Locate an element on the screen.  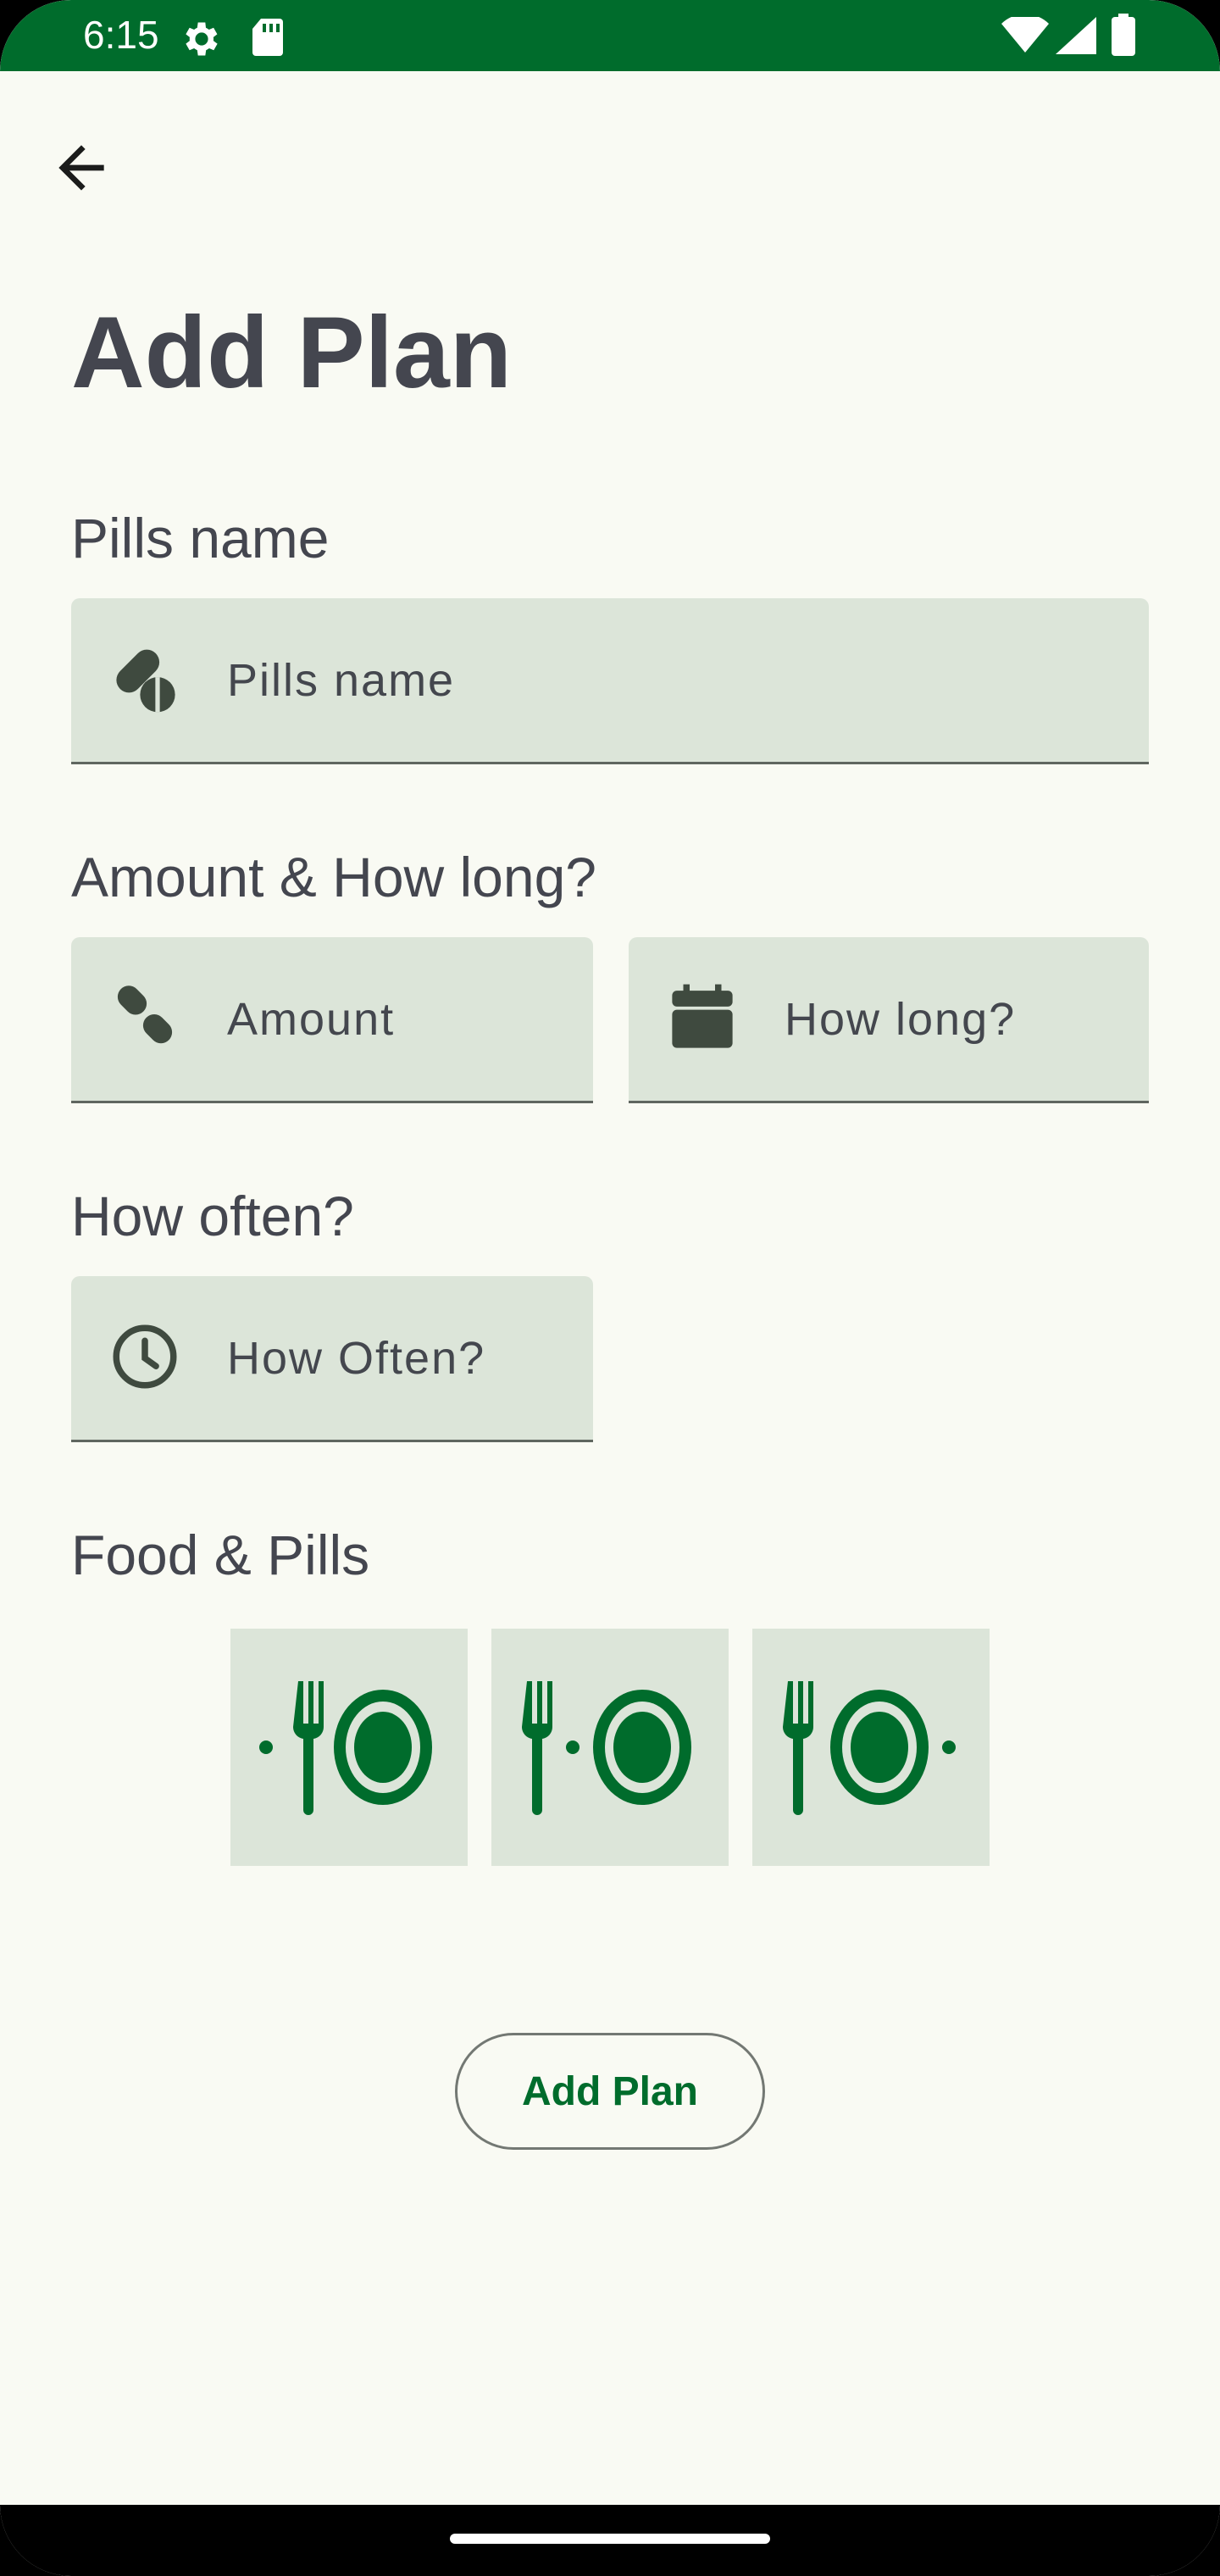
pills-name-field: Pills name is located at coordinates (610, 681).